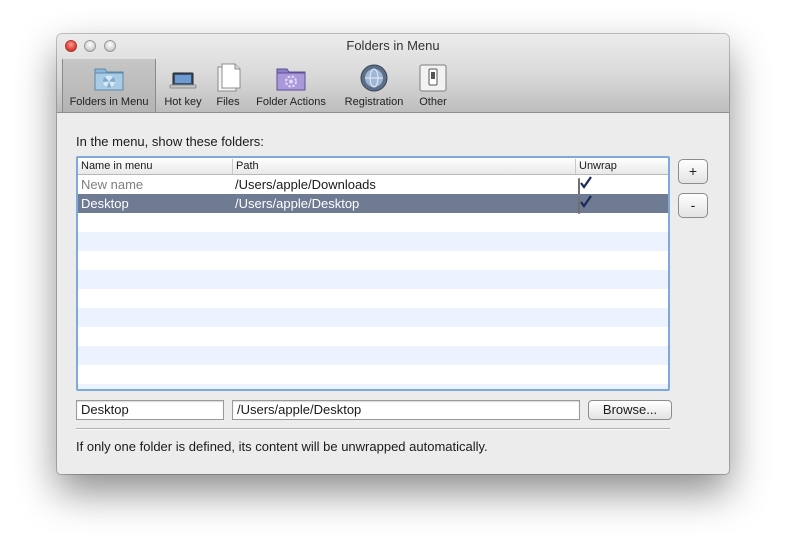  I want to click on tab-label: Folders in Menu, so click(109, 102).